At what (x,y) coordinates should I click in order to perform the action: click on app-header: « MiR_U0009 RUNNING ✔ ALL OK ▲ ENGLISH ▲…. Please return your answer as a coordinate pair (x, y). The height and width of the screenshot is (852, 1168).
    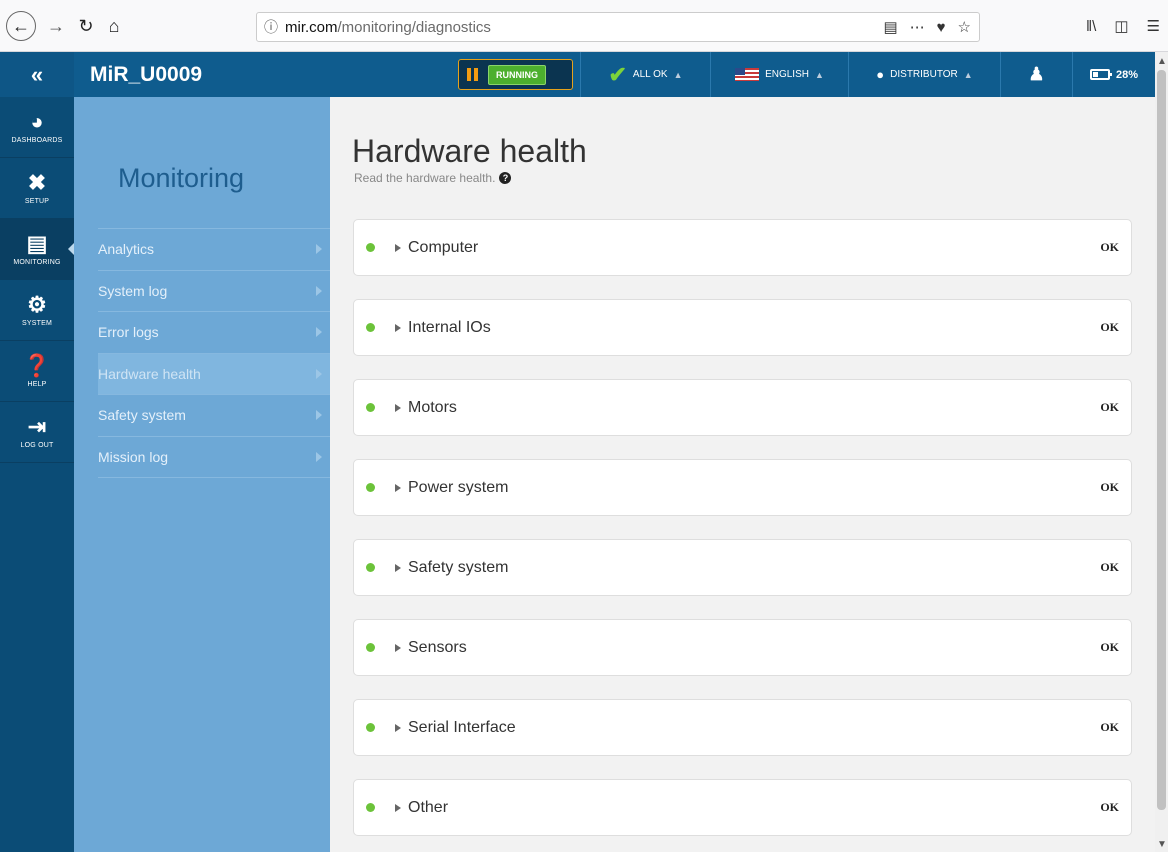
    Looking at the image, I should click on (577, 74).